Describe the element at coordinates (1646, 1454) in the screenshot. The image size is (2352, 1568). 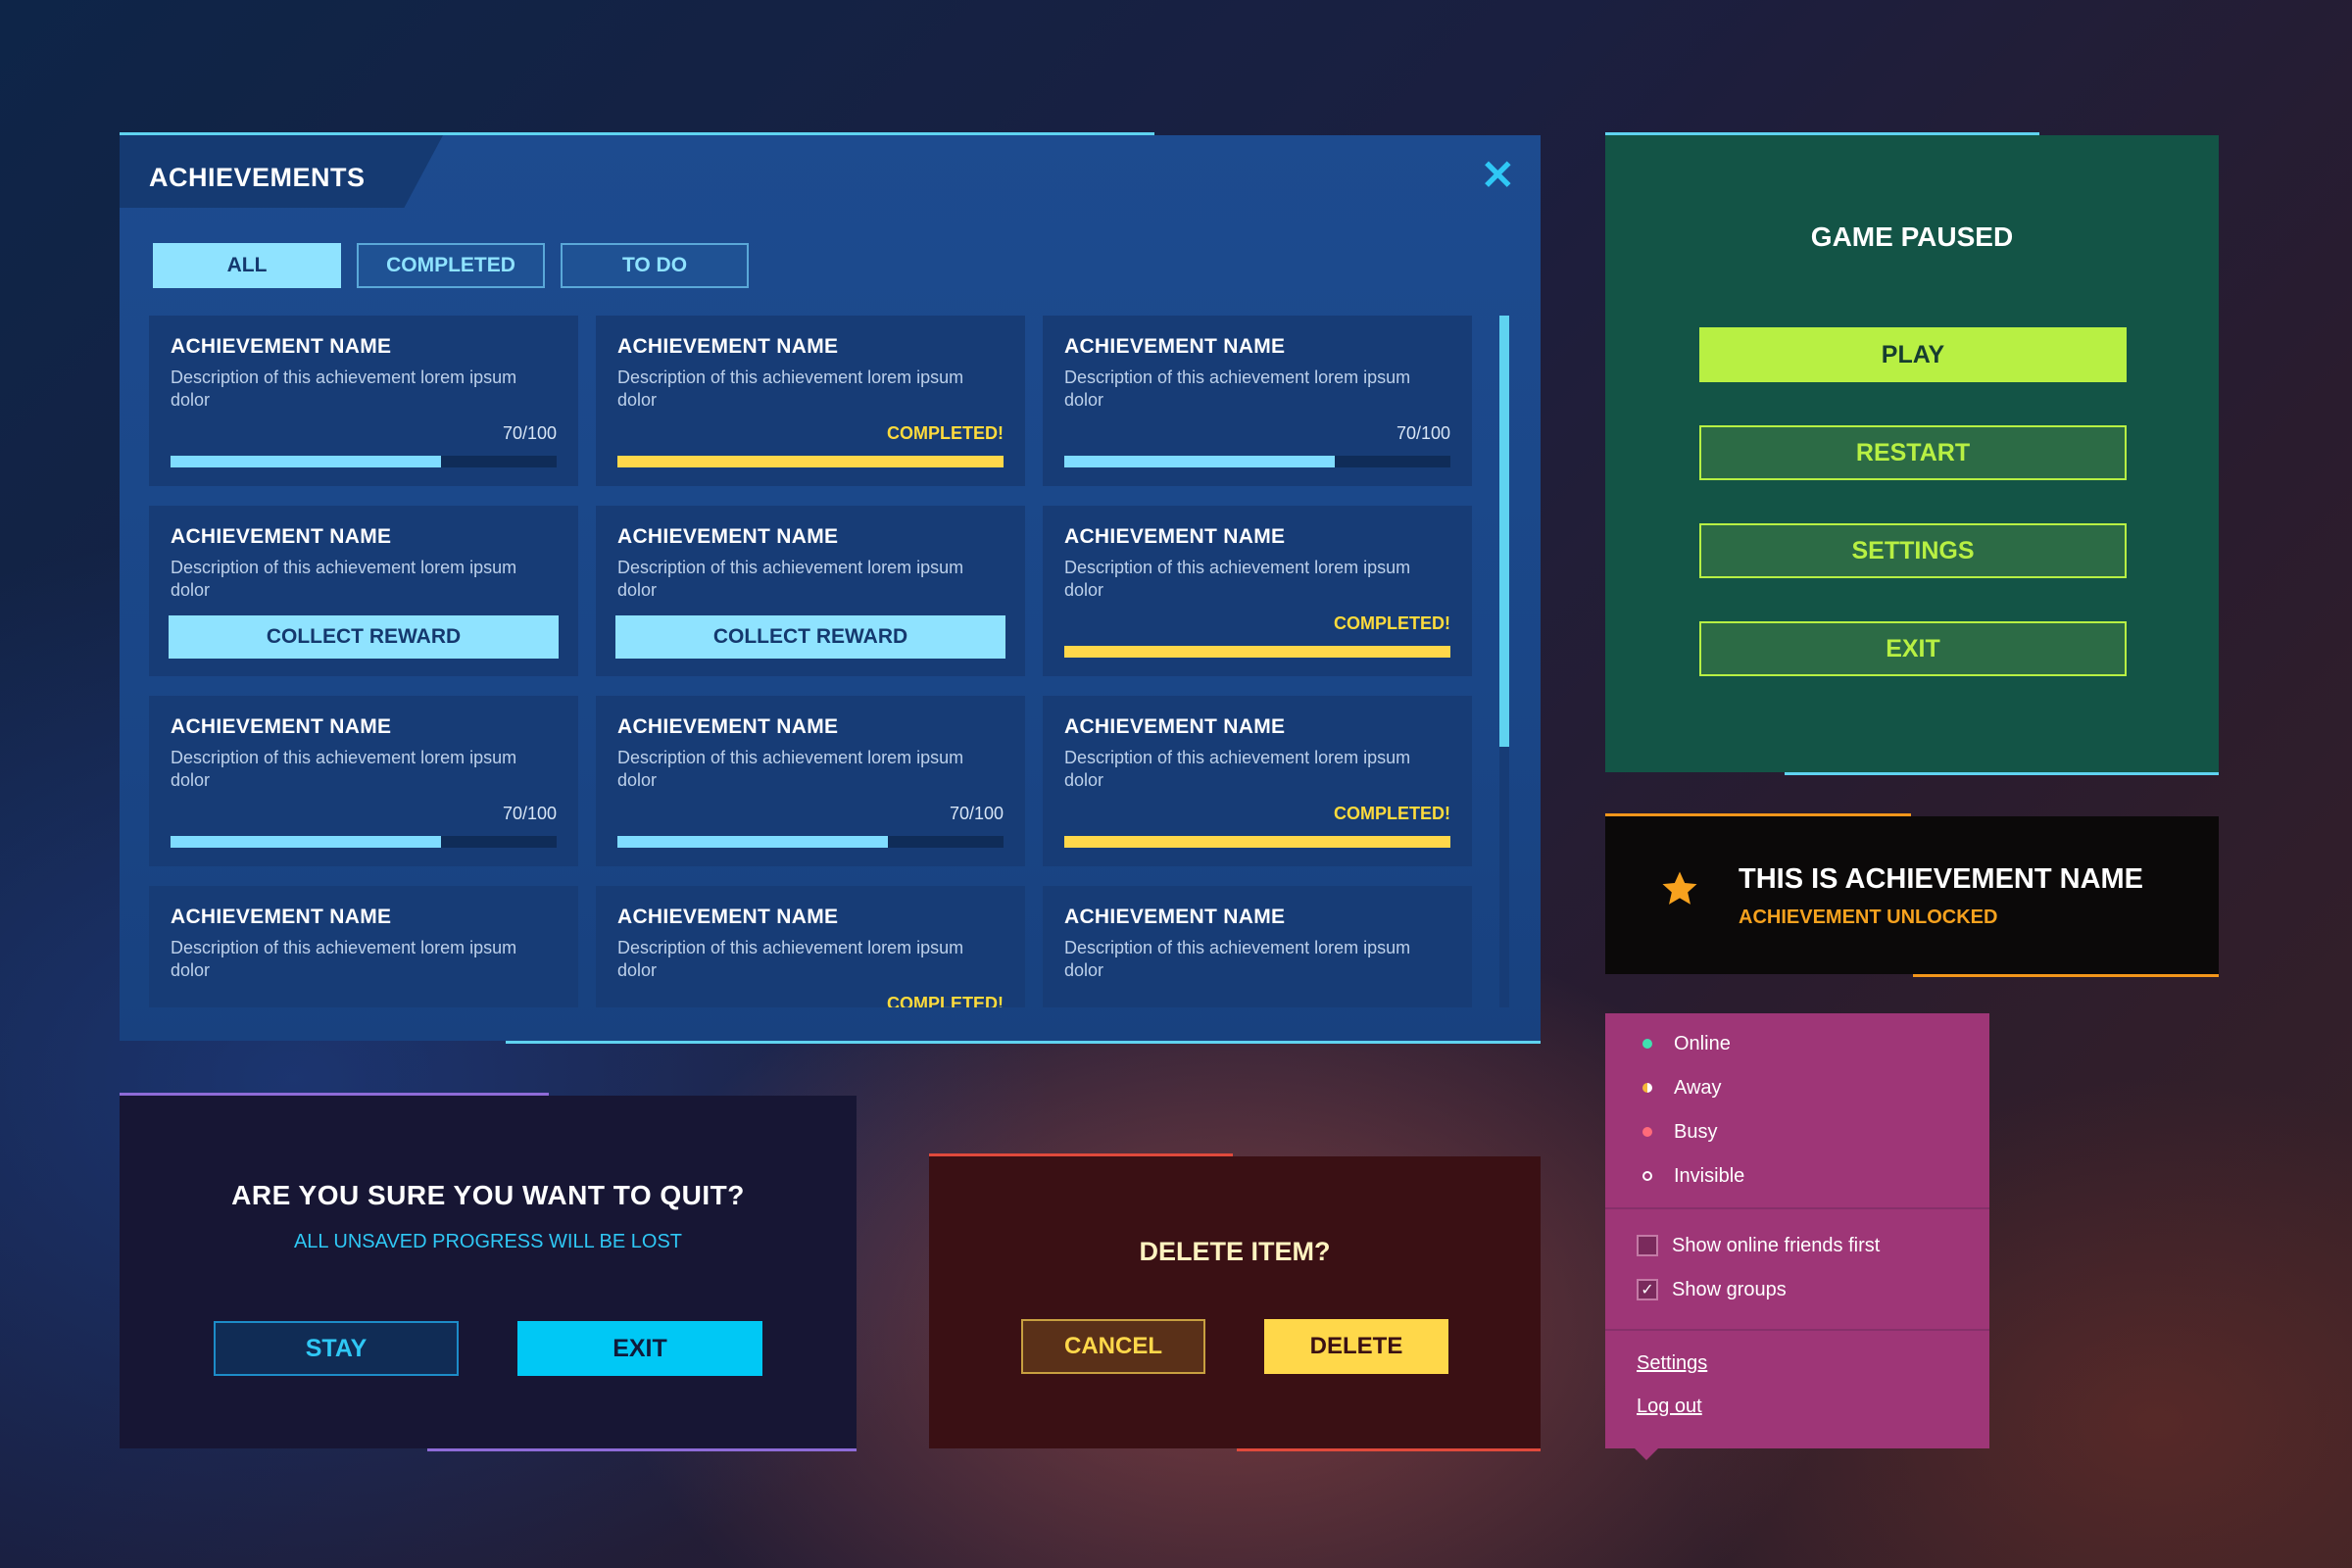
I see `menu-pointer` at that location.